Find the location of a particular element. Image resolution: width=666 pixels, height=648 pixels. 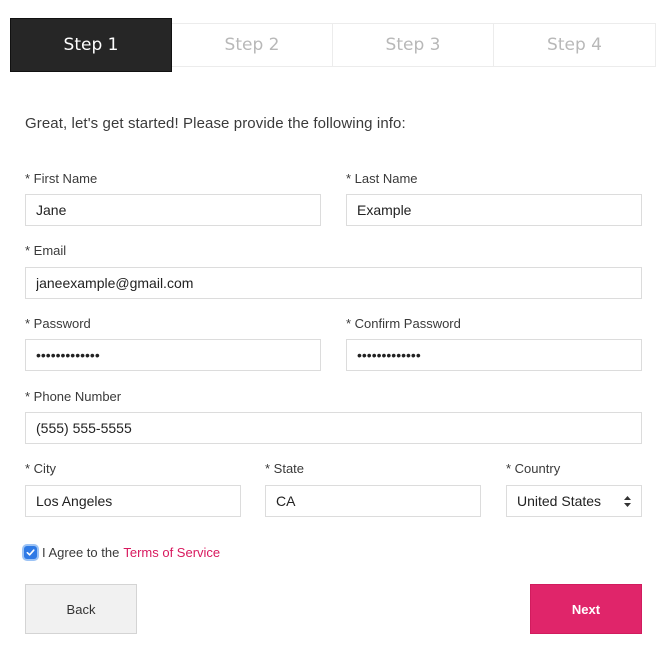

country-select: United States is located at coordinates (574, 501).